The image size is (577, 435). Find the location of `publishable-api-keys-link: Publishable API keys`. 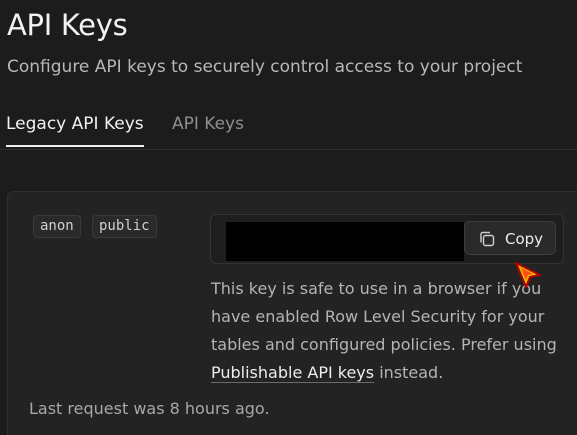

publishable-api-keys-link: Publishable API keys is located at coordinates (293, 373).